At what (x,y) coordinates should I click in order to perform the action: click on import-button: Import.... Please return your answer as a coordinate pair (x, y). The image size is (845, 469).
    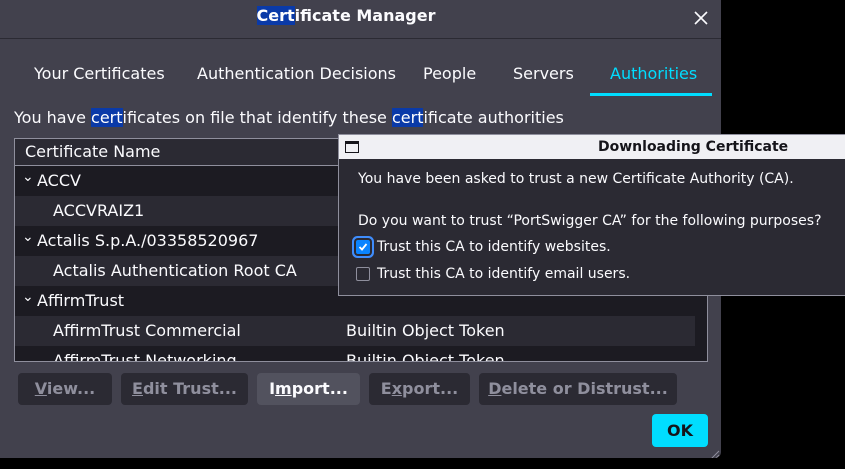
    Looking at the image, I should click on (308, 389).